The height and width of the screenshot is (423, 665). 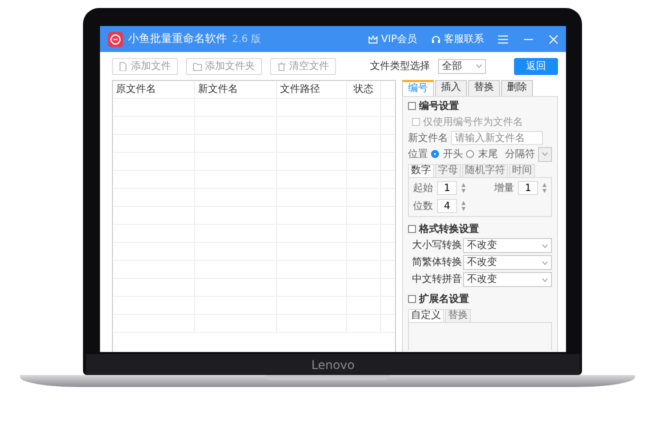 I want to click on field-label: 中文转拼音, so click(x=435, y=279).